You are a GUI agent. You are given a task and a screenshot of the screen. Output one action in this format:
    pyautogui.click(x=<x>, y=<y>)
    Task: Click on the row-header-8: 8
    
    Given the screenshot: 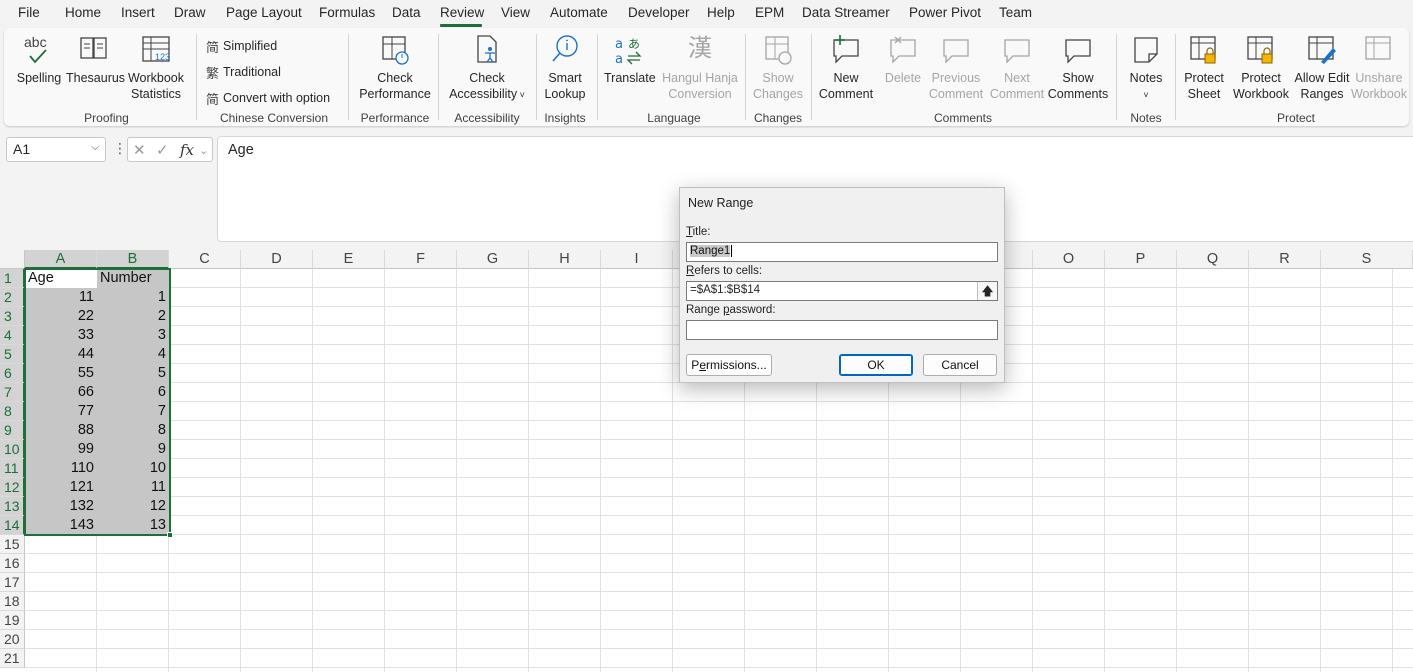 What is the action you would take?
    pyautogui.click(x=12, y=411)
    